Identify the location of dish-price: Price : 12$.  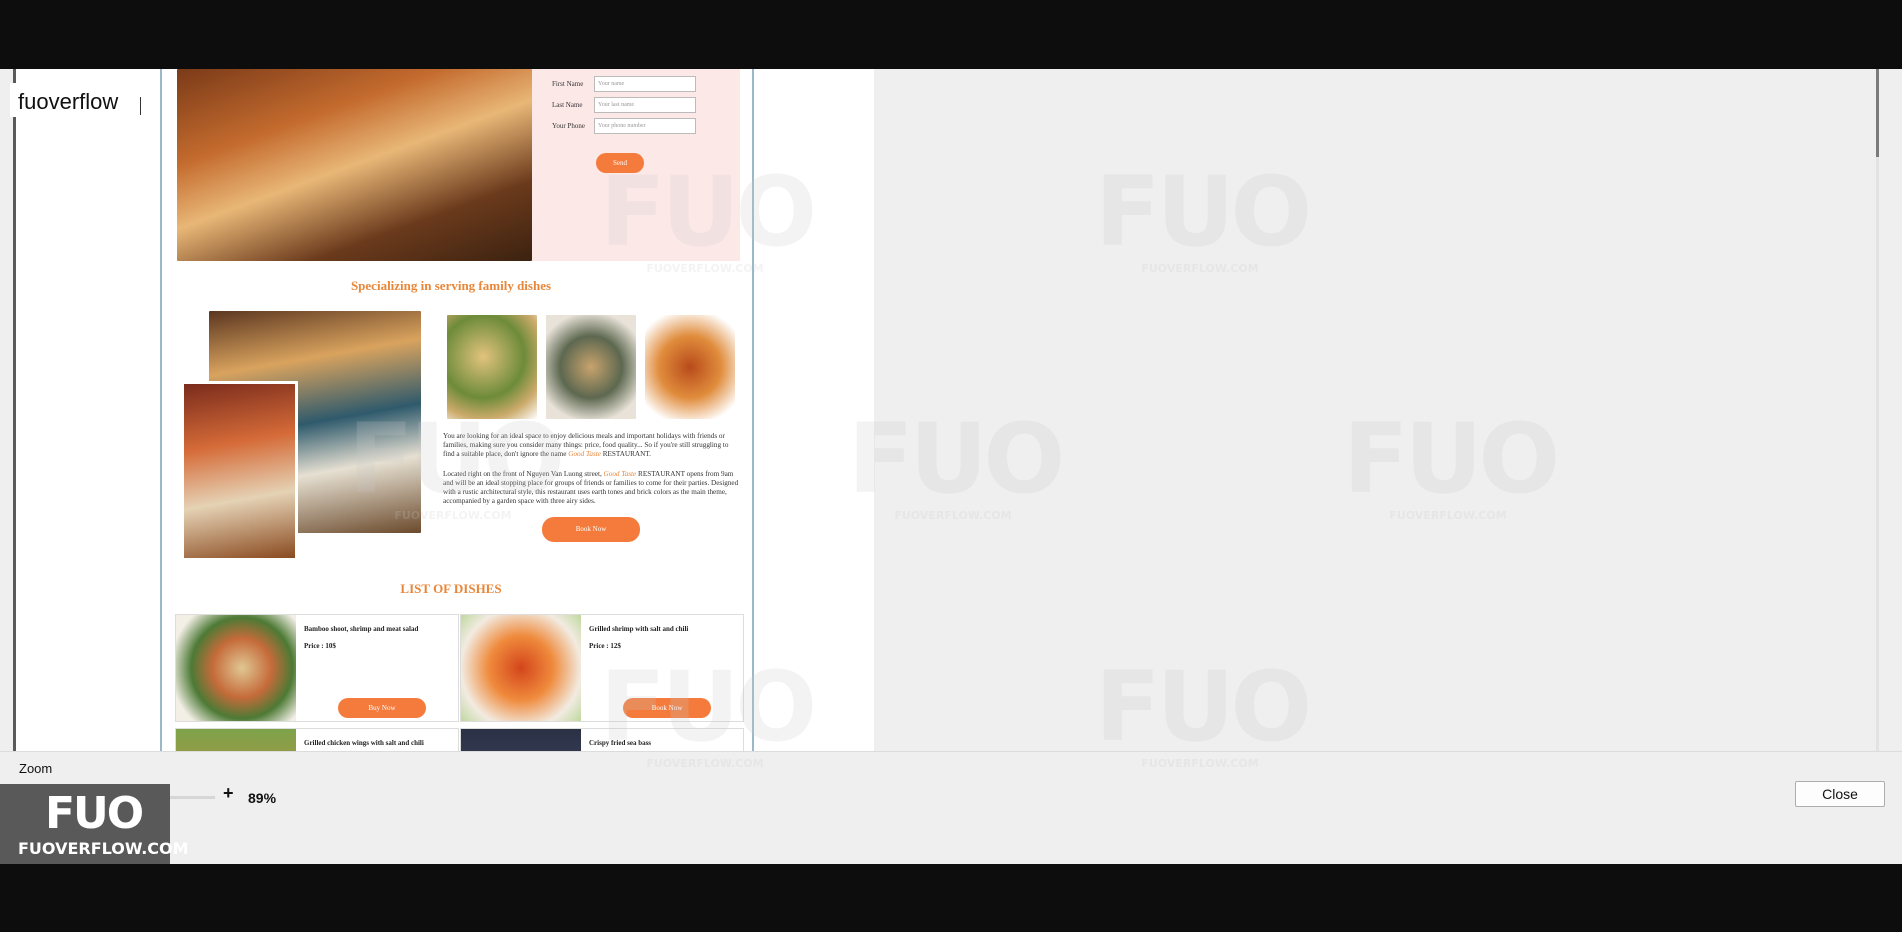
(605, 646).